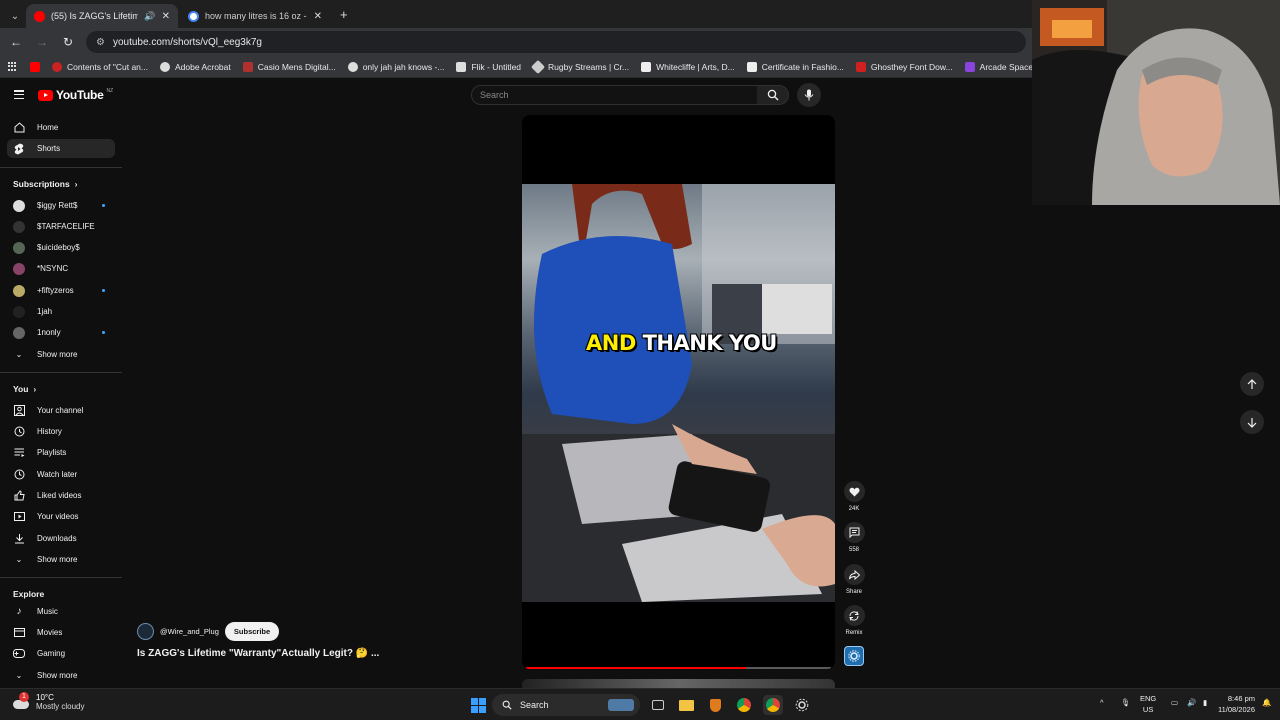  Describe the element at coordinates (61, 675) in the screenshot. I see `show-more-explore: ⌄ Show more` at that location.